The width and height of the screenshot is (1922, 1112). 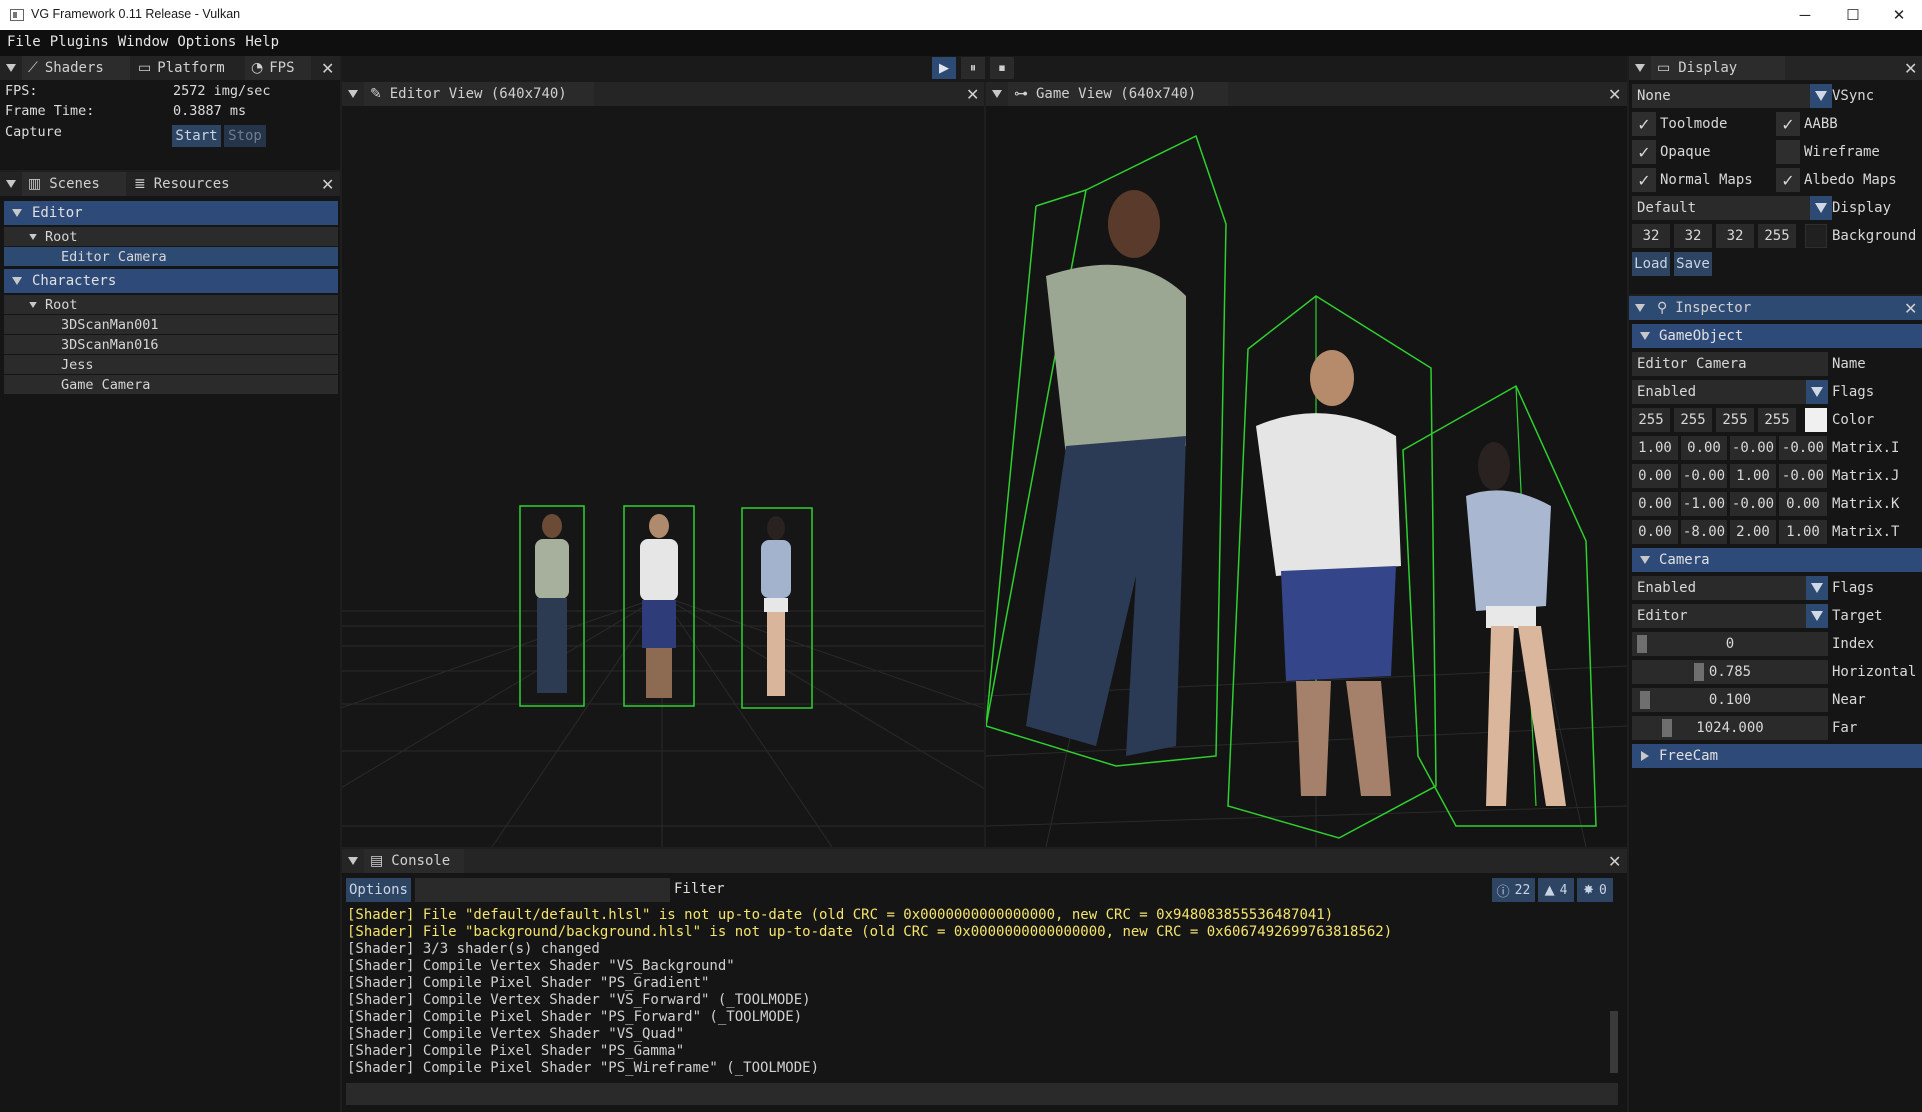 I want to click on console-scrollbar, so click(x=1614, y=1042).